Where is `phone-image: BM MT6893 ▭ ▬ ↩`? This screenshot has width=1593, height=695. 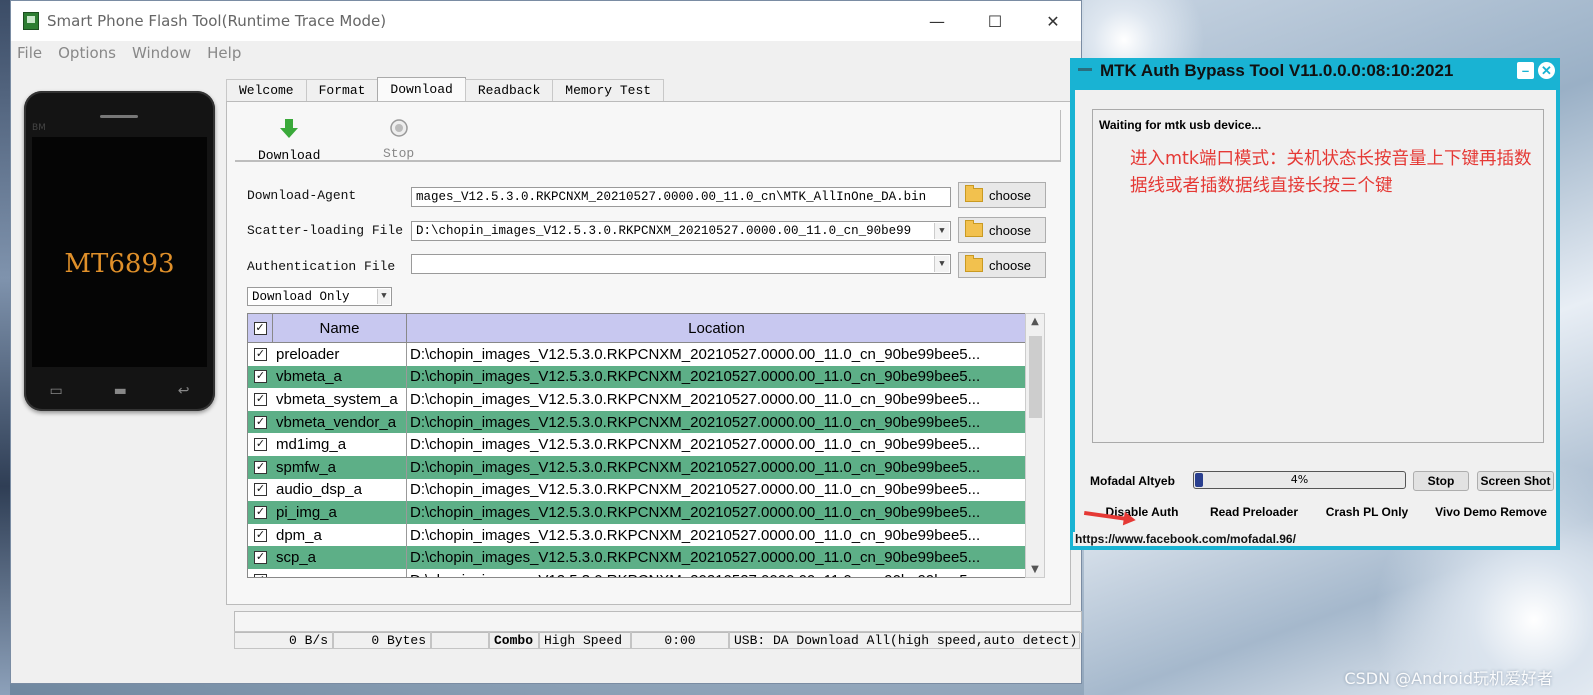
phone-image: BM MT6893 ▭ ▬ ↩ is located at coordinates (119, 251).